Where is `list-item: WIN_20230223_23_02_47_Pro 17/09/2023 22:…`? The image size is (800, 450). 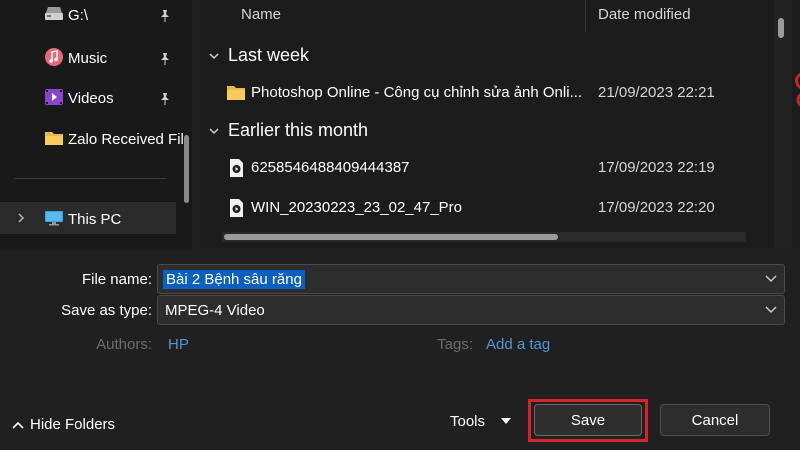
list-item: WIN_20230223_23_02_47_Pro 17/09/2023 22:… is located at coordinates (500, 208).